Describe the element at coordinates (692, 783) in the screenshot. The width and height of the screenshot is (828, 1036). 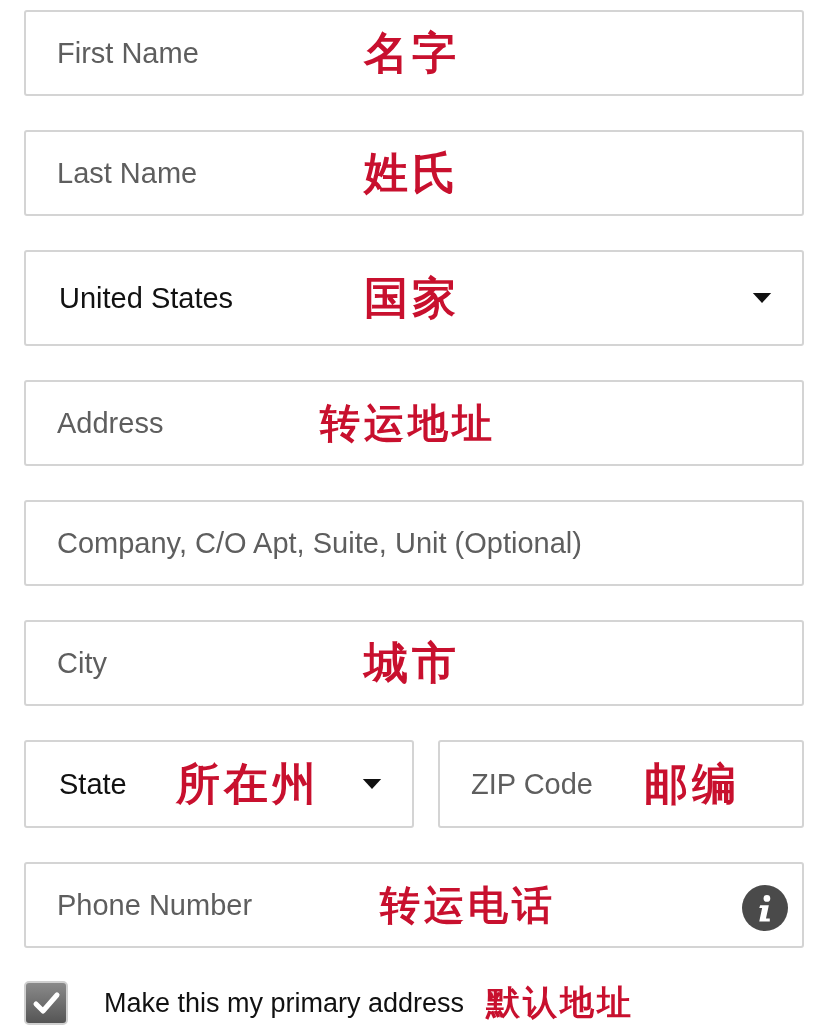
I see `annotation-text: 邮编` at that location.